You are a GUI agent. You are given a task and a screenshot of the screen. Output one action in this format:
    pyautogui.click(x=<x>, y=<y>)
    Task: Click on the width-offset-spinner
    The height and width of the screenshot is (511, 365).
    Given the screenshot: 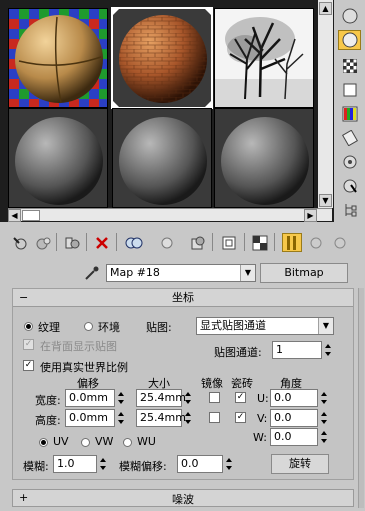 What is the action you would take?
    pyautogui.click(x=121, y=398)
    